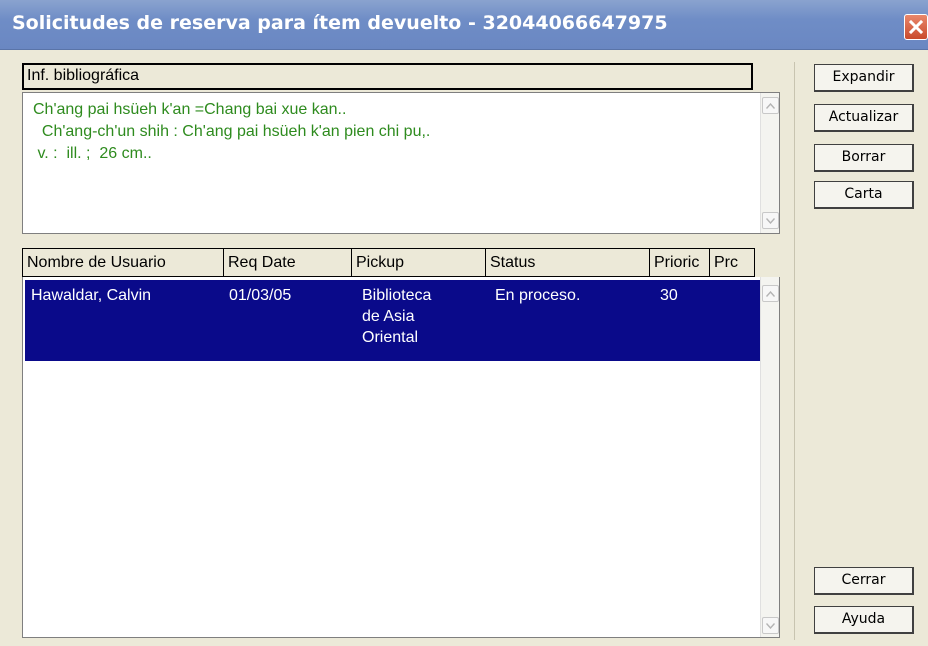 The height and width of the screenshot is (646, 928). I want to click on cell-req-date: 01/03/05, so click(260, 295).